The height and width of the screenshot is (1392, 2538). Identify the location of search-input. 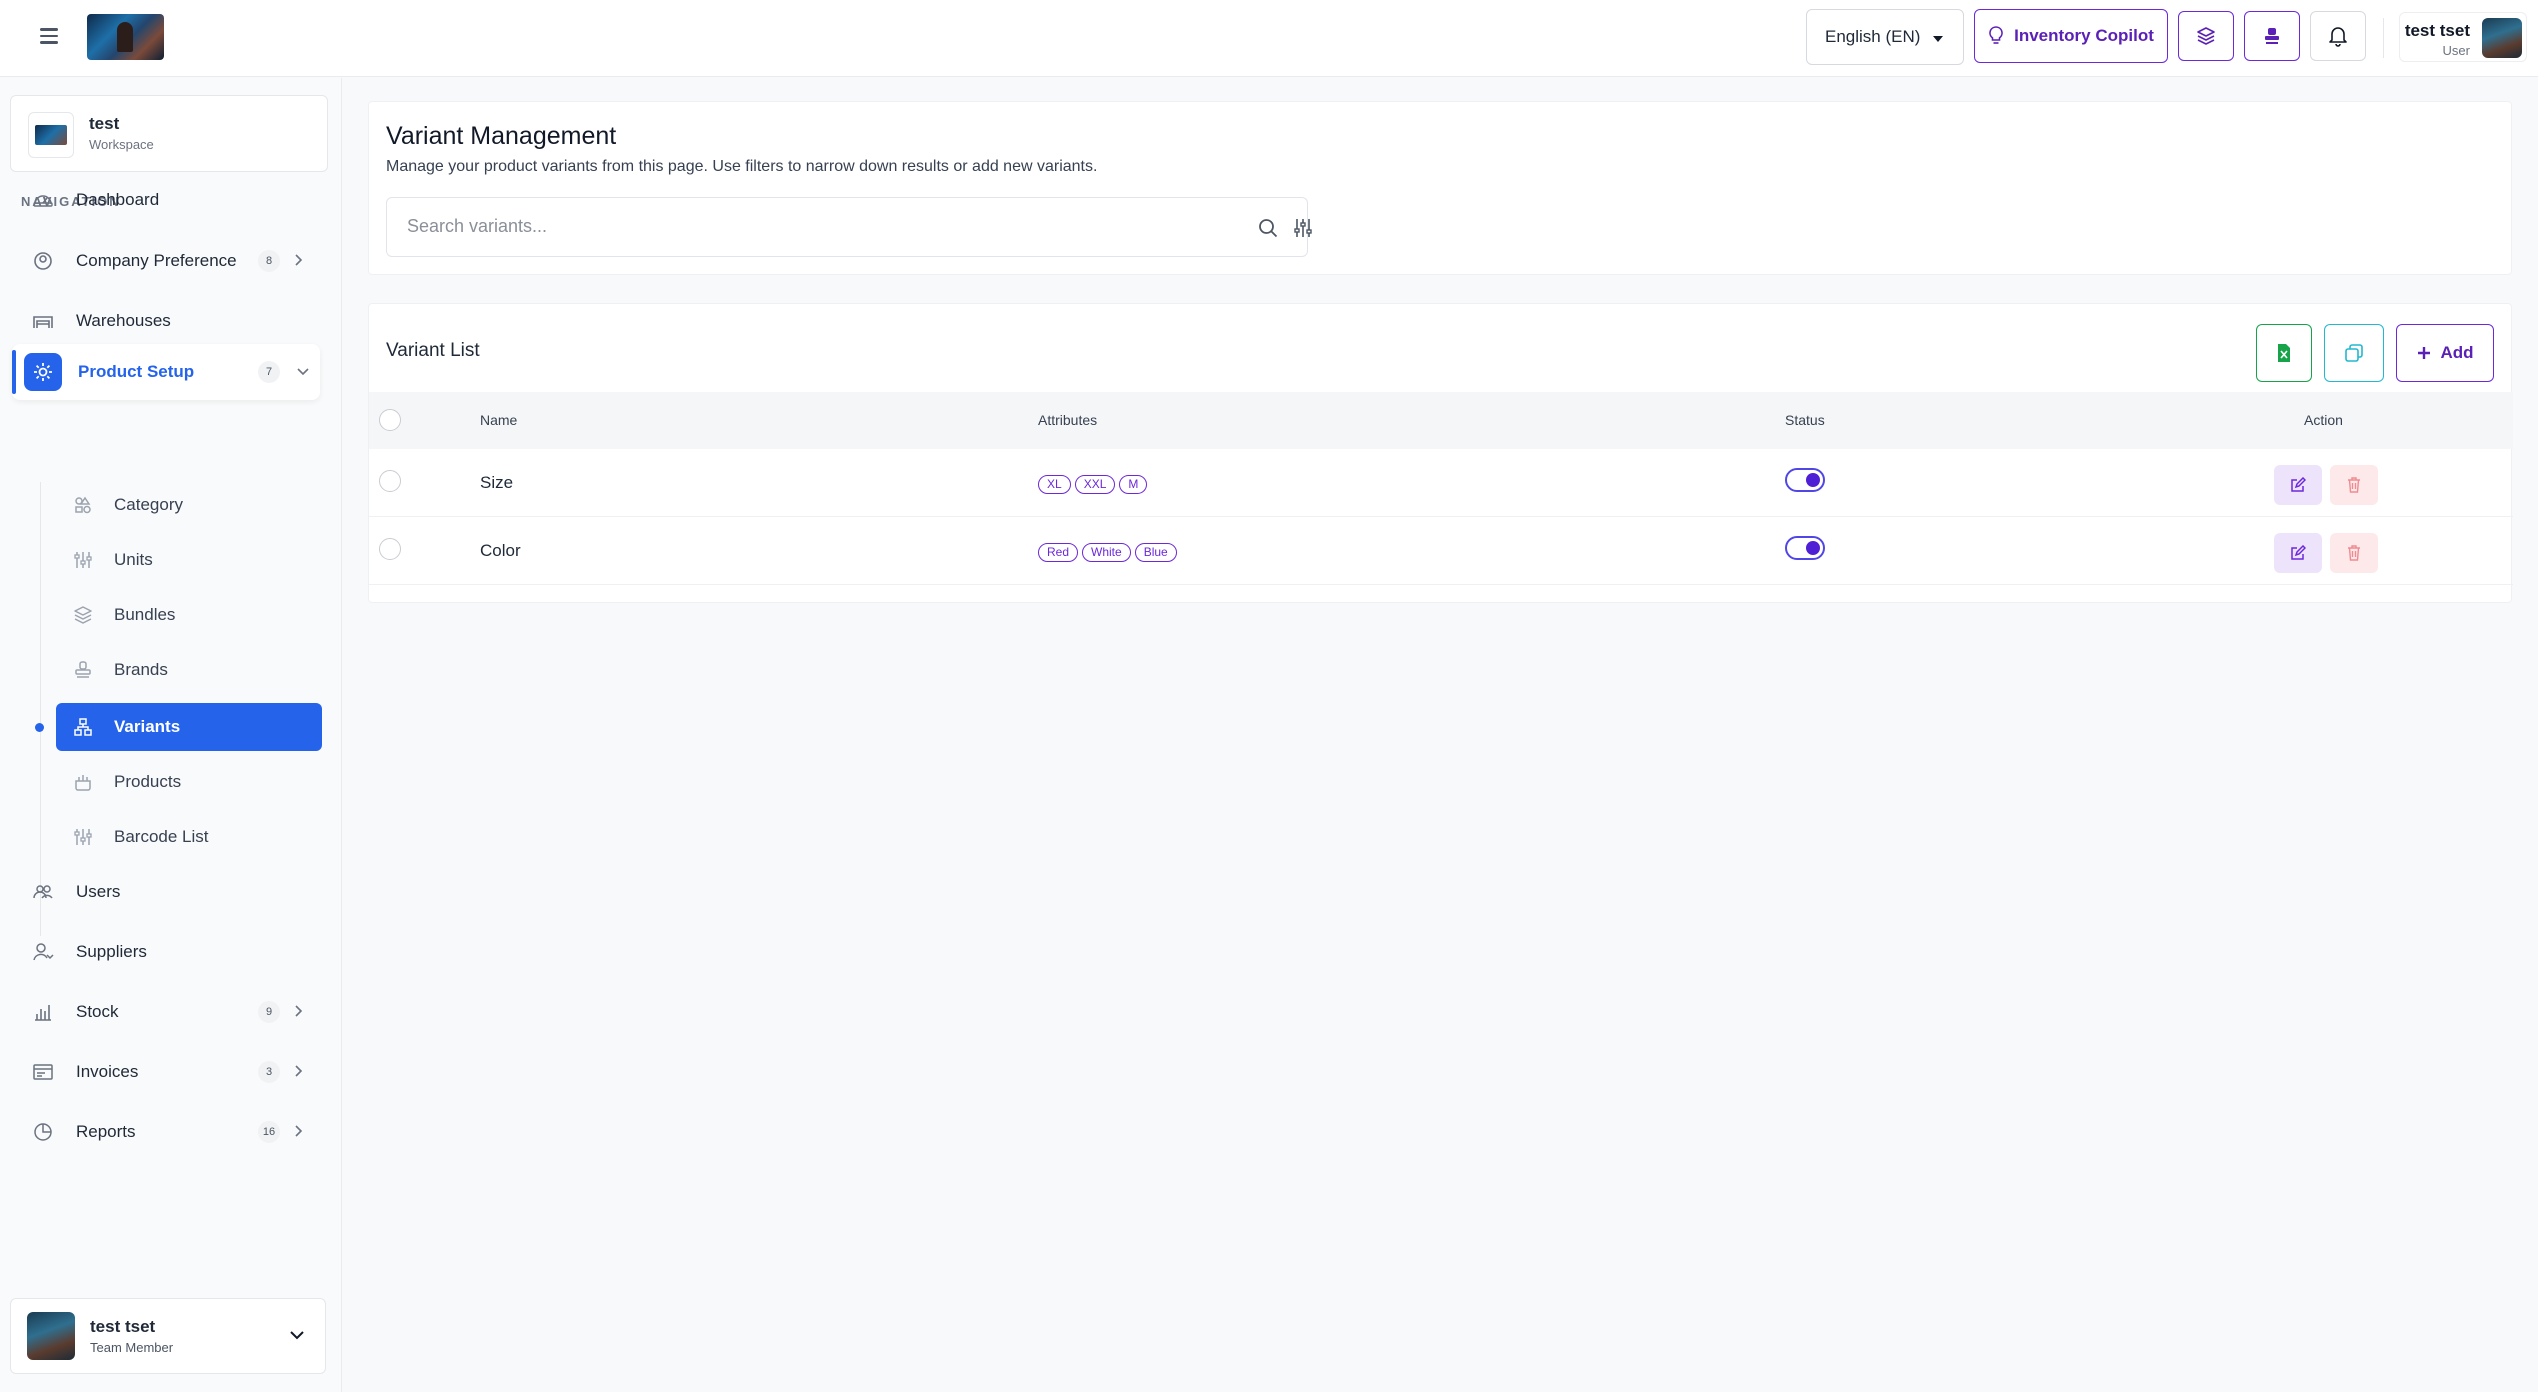
(807, 226).